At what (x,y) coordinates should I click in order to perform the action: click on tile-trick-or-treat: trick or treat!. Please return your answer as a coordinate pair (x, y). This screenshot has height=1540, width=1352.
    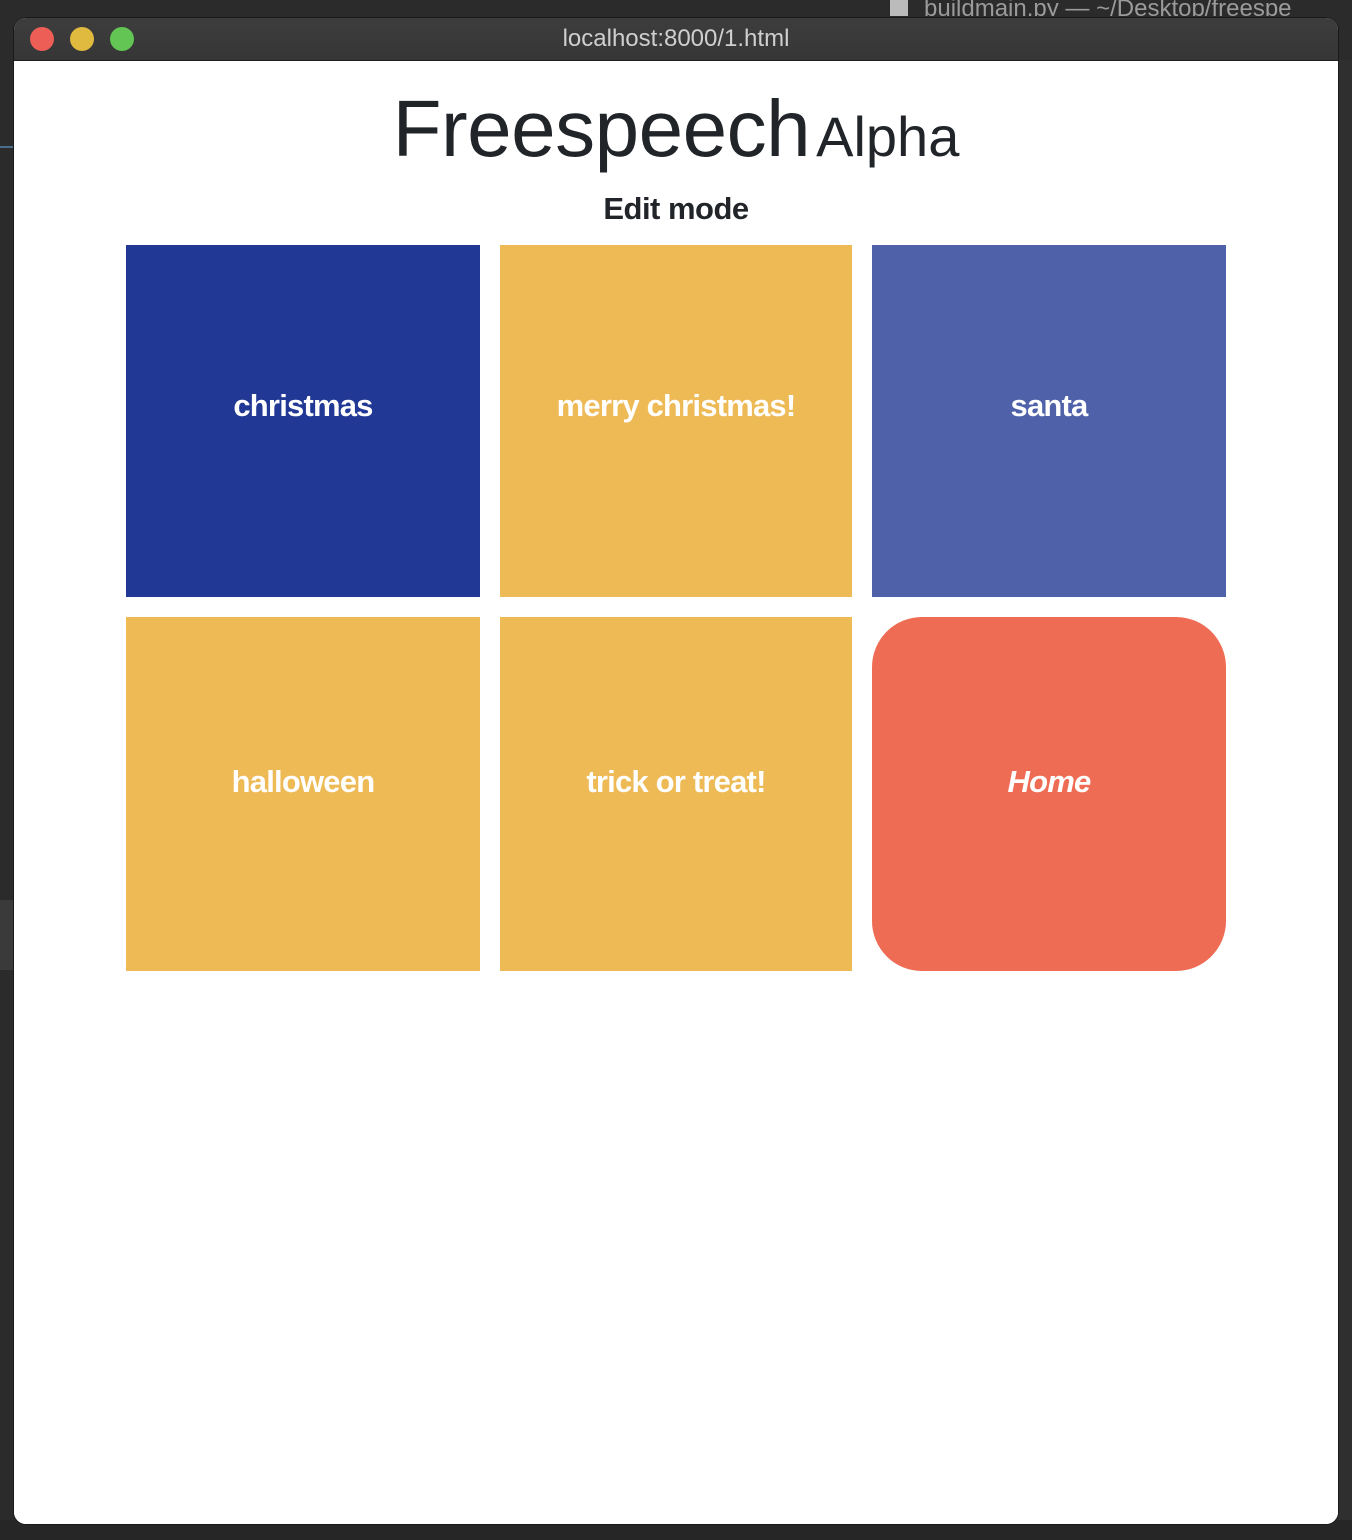
    Looking at the image, I should click on (676, 794).